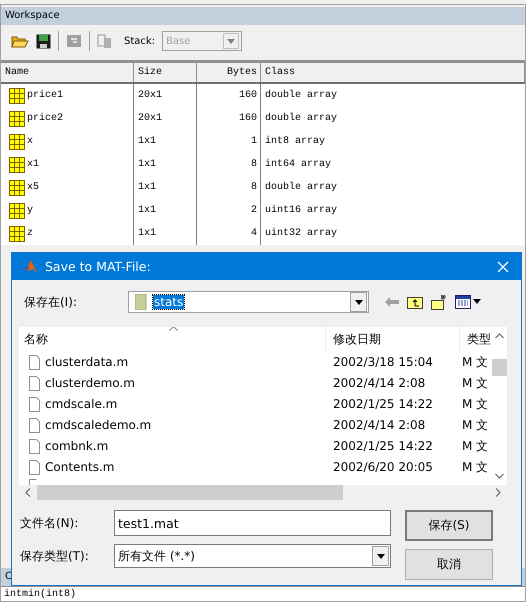 The height and width of the screenshot is (602, 526). I want to click on panel-title: Workspace, so click(263, 16).